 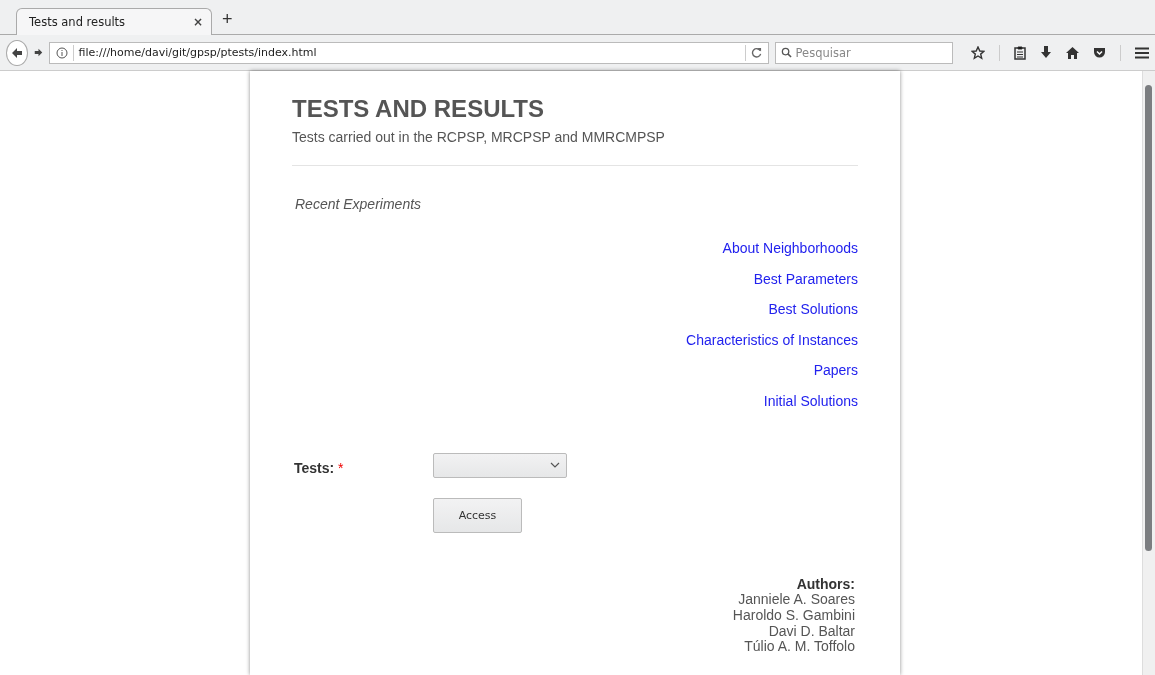 What do you see at coordinates (314, 467) in the screenshot?
I see `field-label: Tests:` at bounding box center [314, 467].